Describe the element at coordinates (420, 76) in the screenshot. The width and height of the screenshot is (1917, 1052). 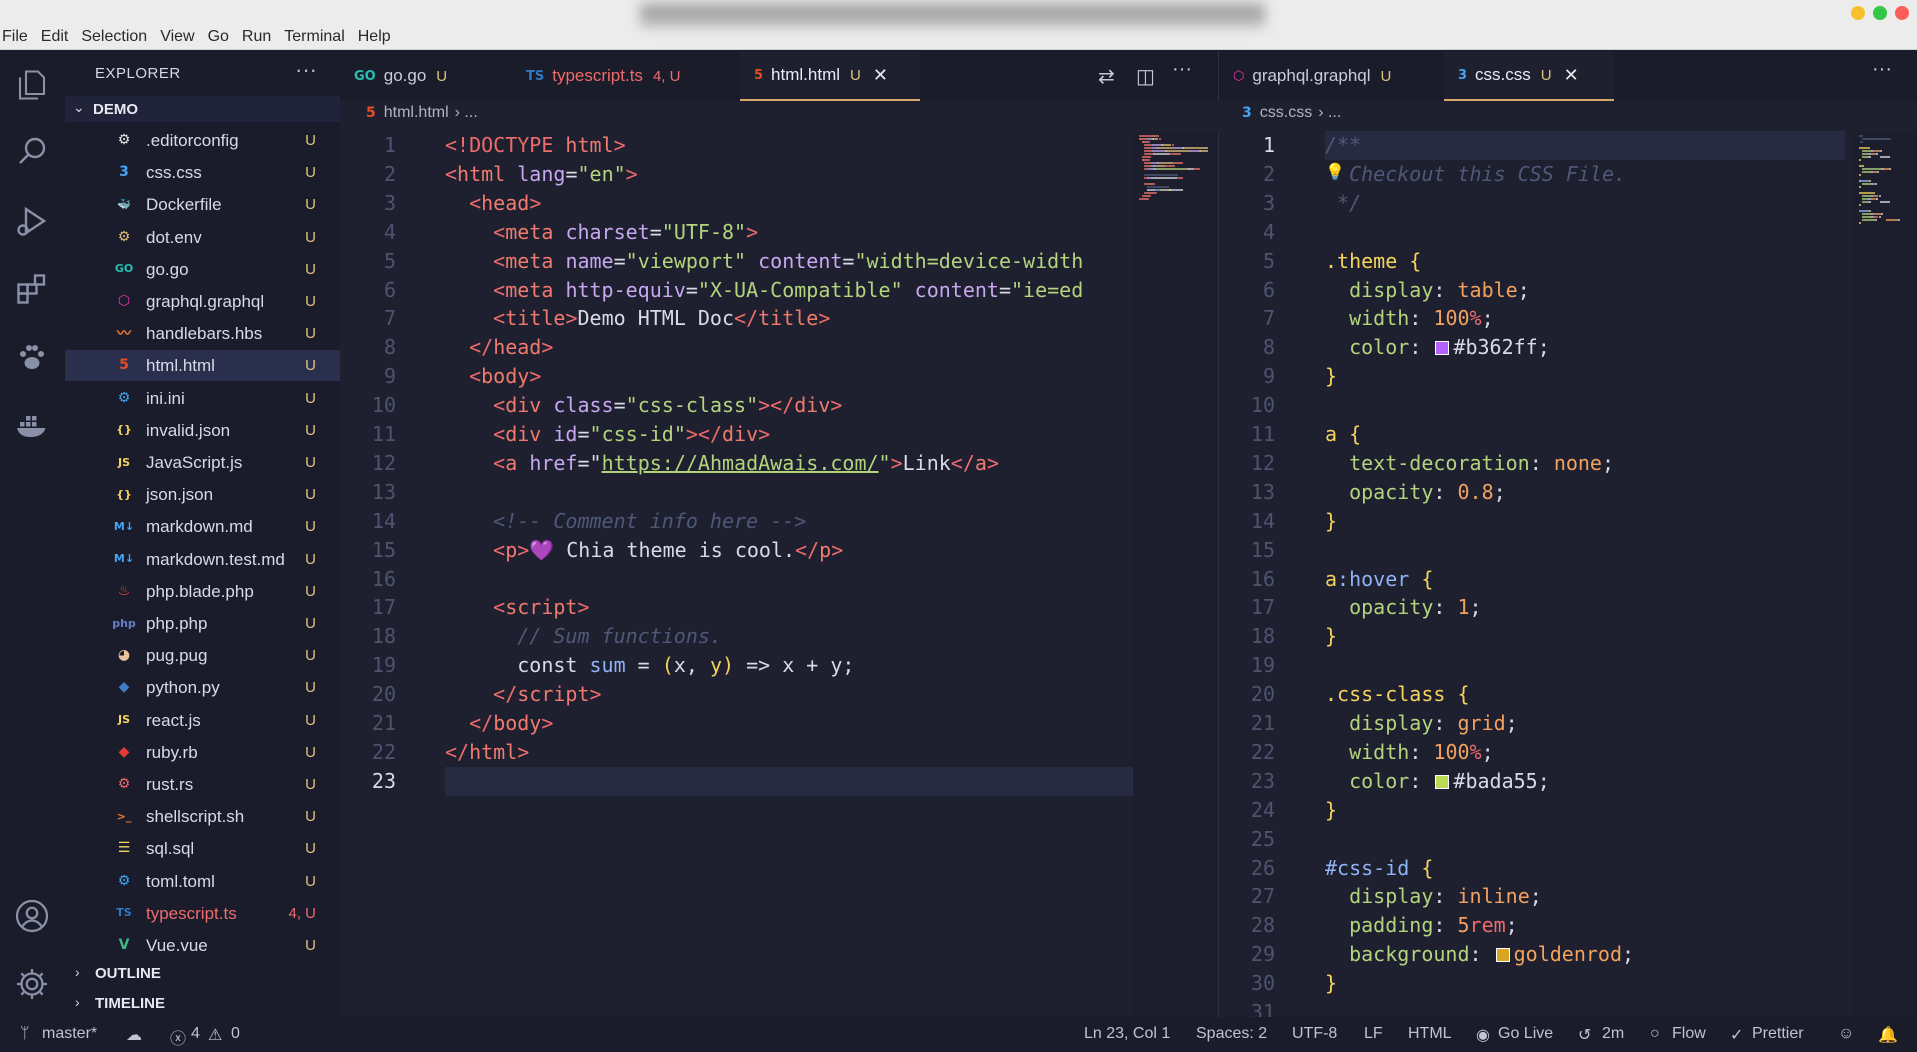
I see `tab-go-go: GO go.go U` at that location.